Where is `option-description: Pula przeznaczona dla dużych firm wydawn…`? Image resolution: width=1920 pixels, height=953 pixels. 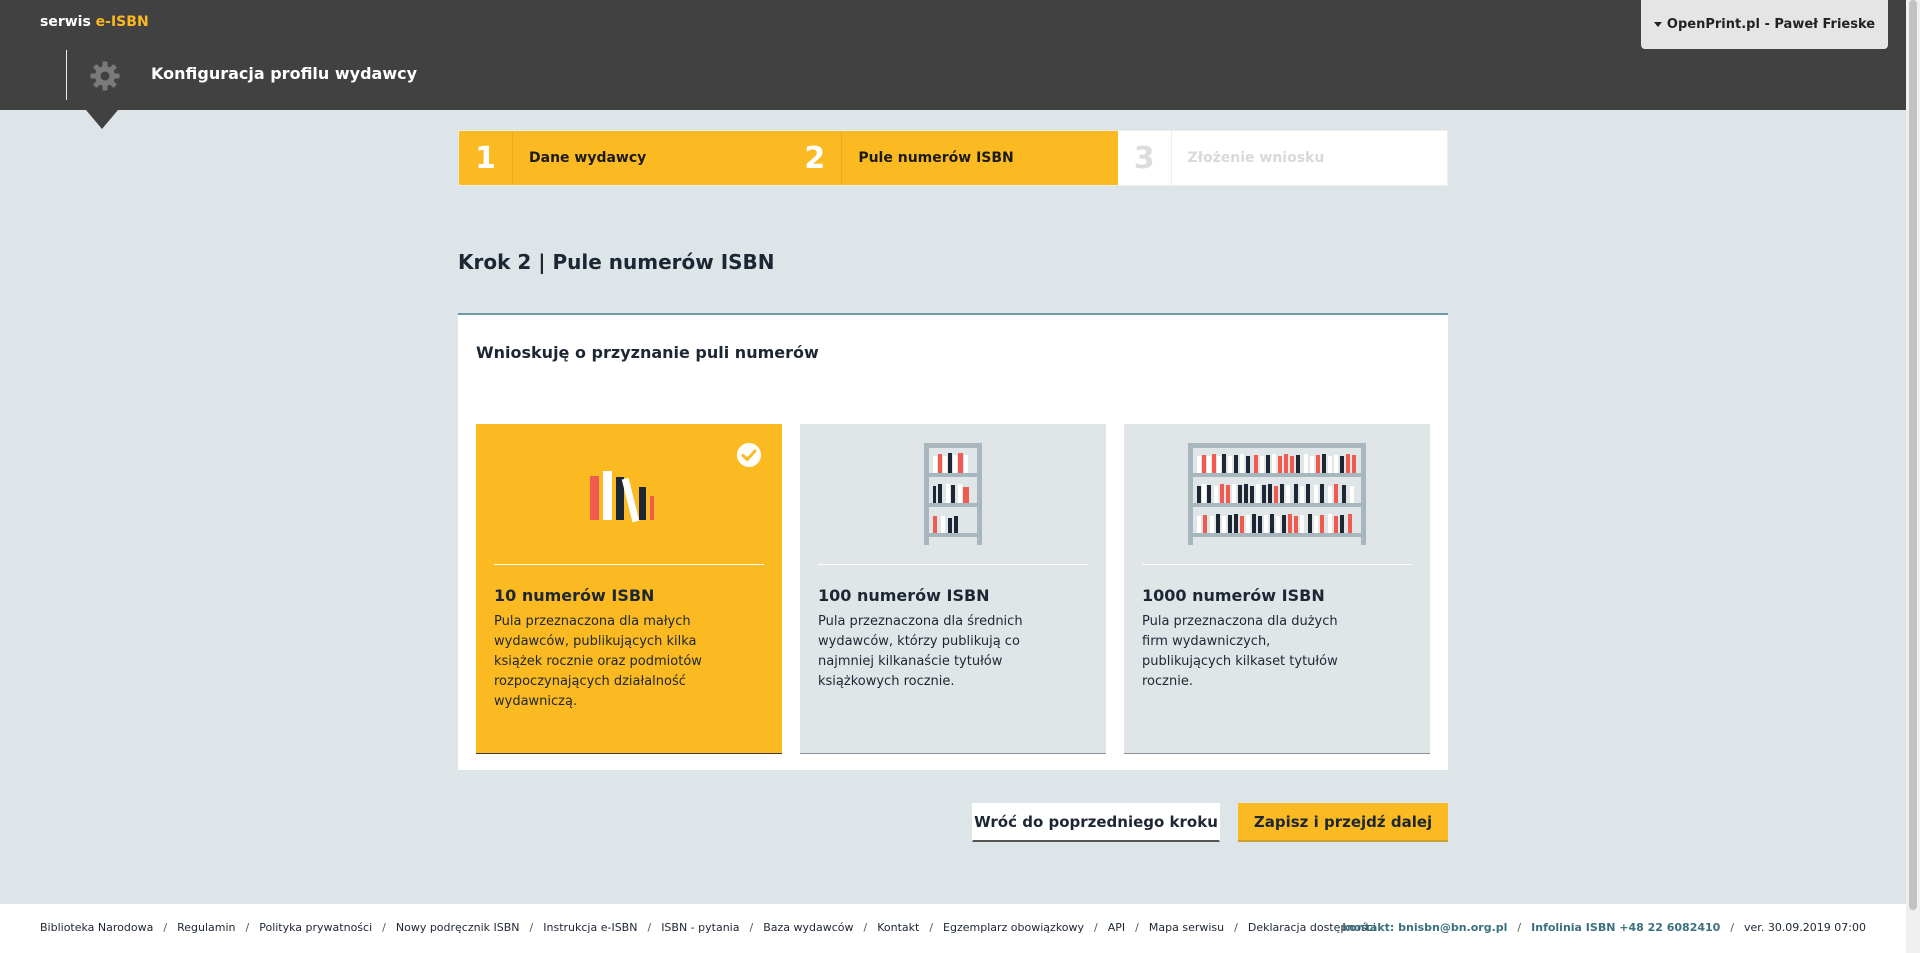
option-description: Pula przeznaczona dla dużych firm wydawn… is located at coordinates (1240, 651).